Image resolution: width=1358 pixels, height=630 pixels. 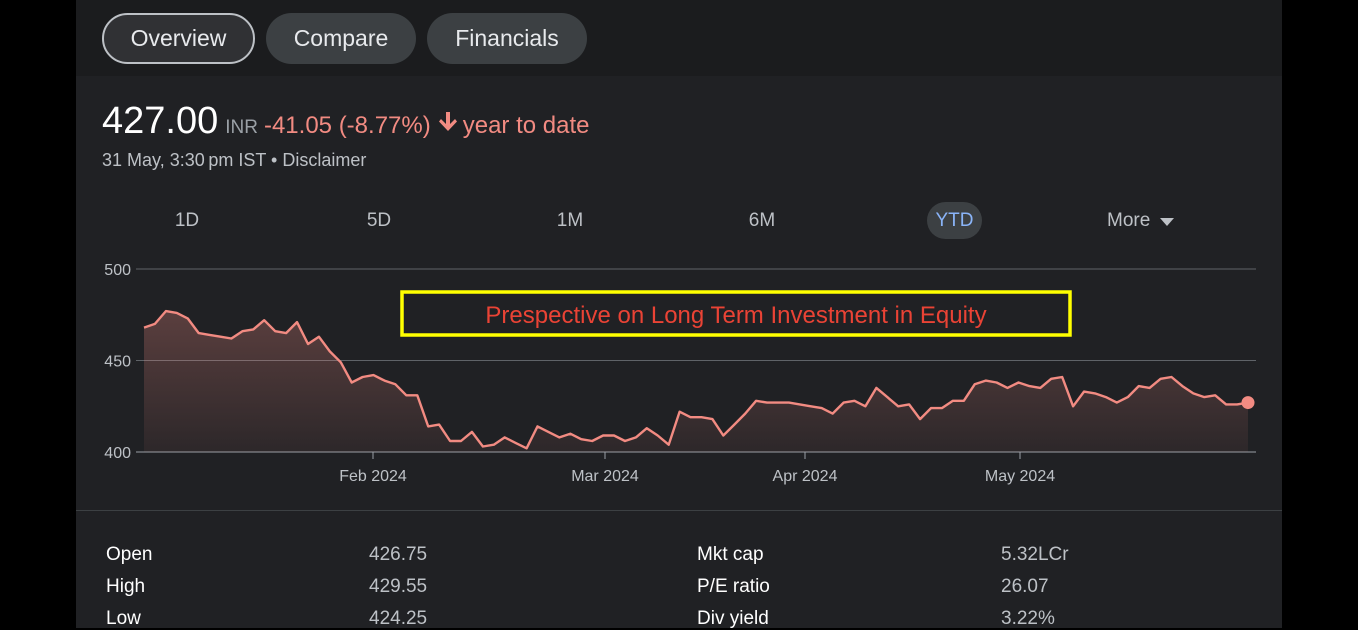 What do you see at coordinates (1020, 476) in the screenshot?
I see `x-tick-label: May 2024` at bounding box center [1020, 476].